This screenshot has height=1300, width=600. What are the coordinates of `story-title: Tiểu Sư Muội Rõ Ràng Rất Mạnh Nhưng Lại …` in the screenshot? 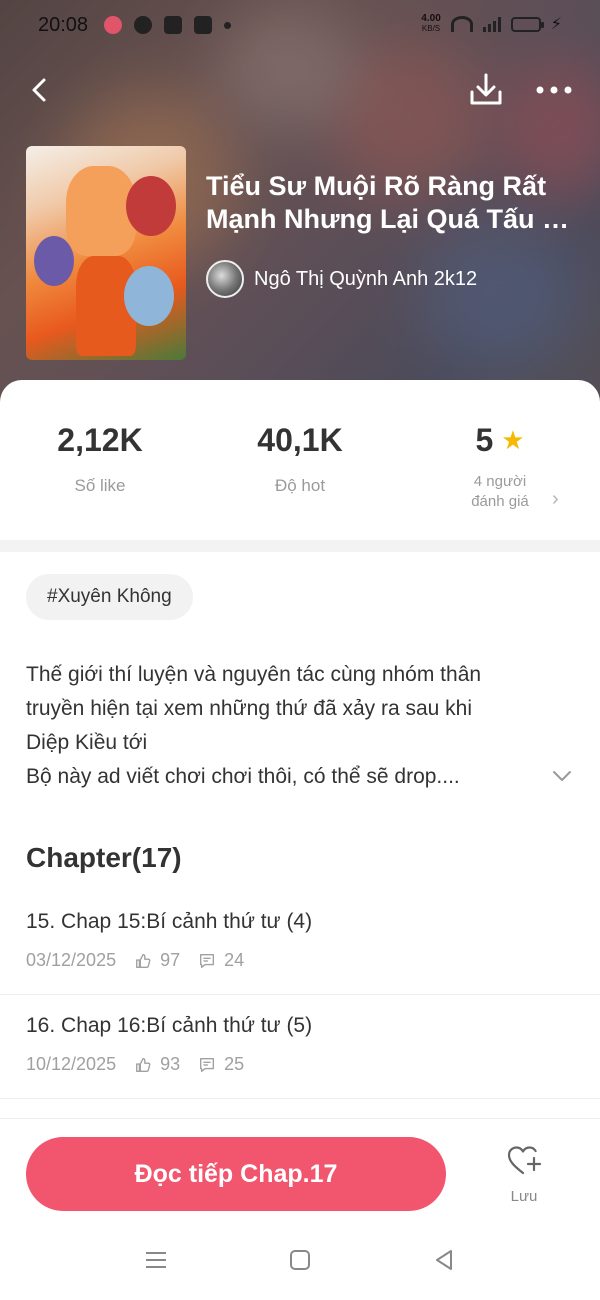 It's located at (388, 202).